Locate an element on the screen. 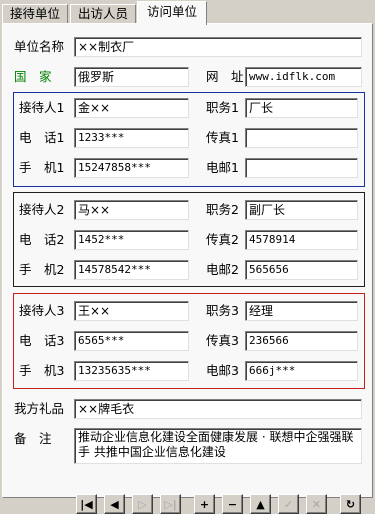 This screenshot has height=514, width=375. nav-delete-button: − is located at coordinates (232, 504).